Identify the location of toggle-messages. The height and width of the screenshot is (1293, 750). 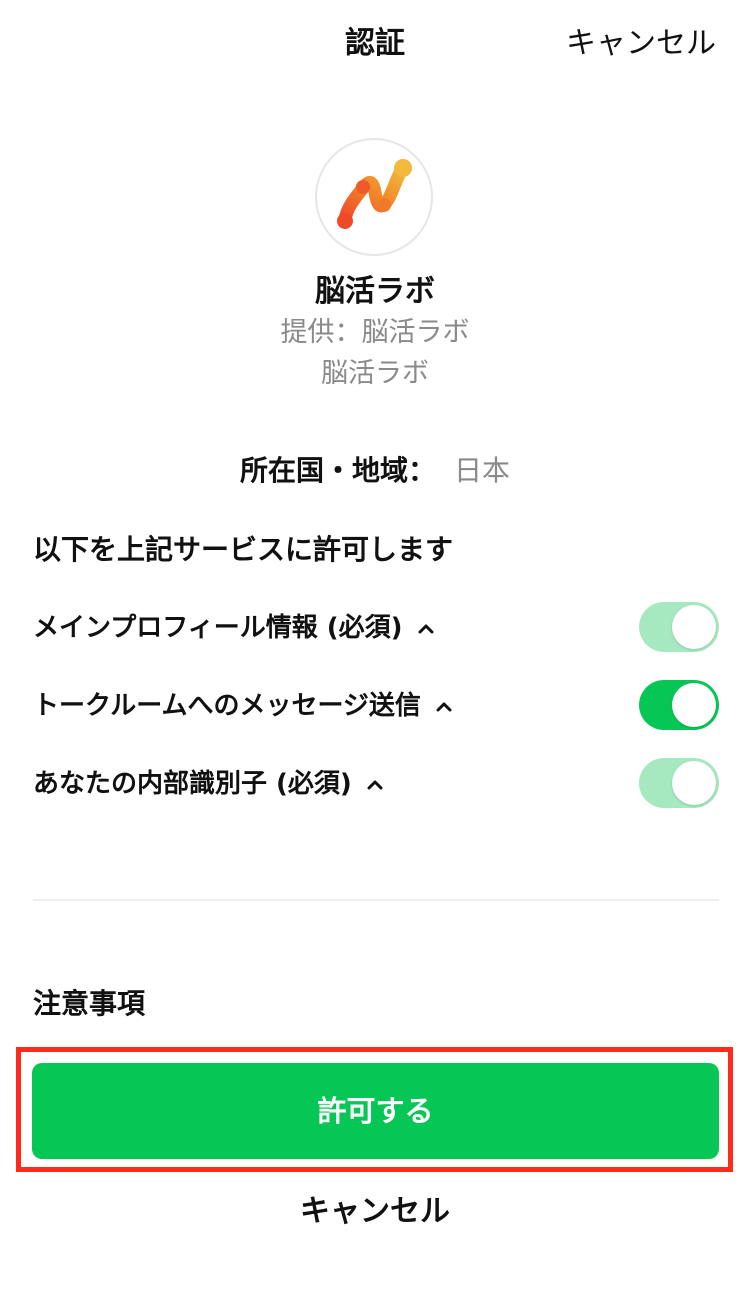
(679, 705).